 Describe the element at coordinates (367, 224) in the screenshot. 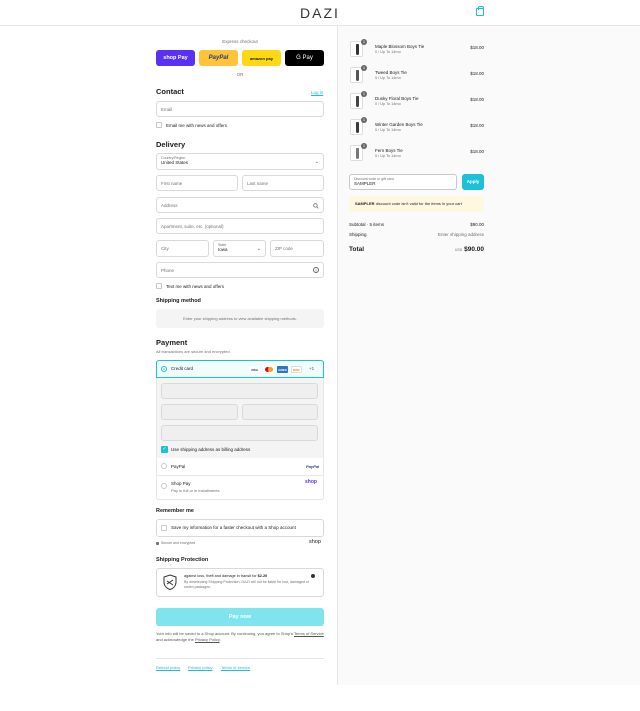

I see `subtotal-label: Subtotal · 5 items` at that location.